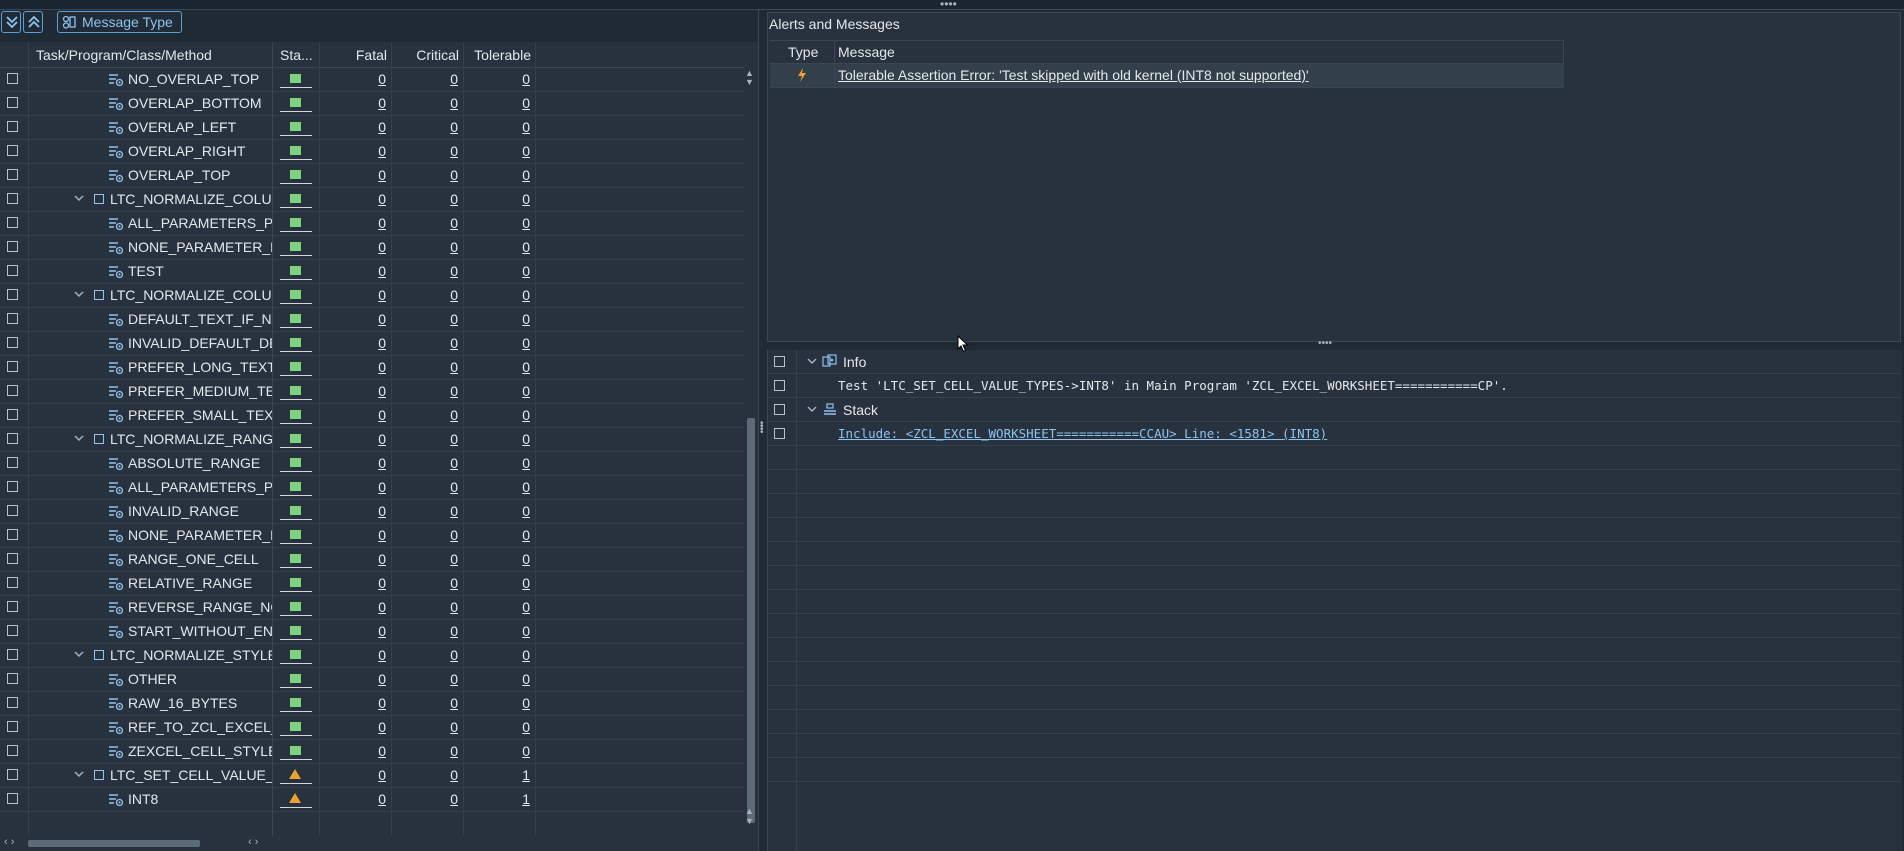  Describe the element at coordinates (372, 200) in the screenshot. I see `tree-row: LTC_NORMALIZE_COLUM 0 0 0` at that location.